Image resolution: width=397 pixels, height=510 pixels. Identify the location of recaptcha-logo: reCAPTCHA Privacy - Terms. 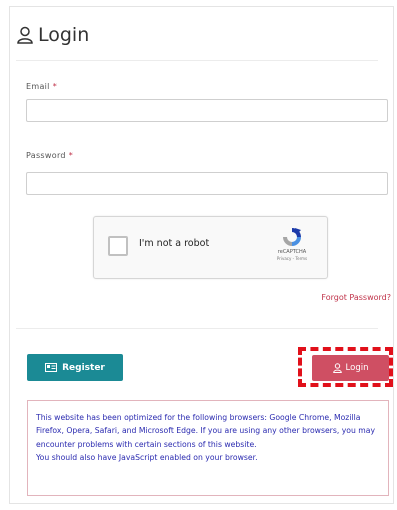
(292, 250).